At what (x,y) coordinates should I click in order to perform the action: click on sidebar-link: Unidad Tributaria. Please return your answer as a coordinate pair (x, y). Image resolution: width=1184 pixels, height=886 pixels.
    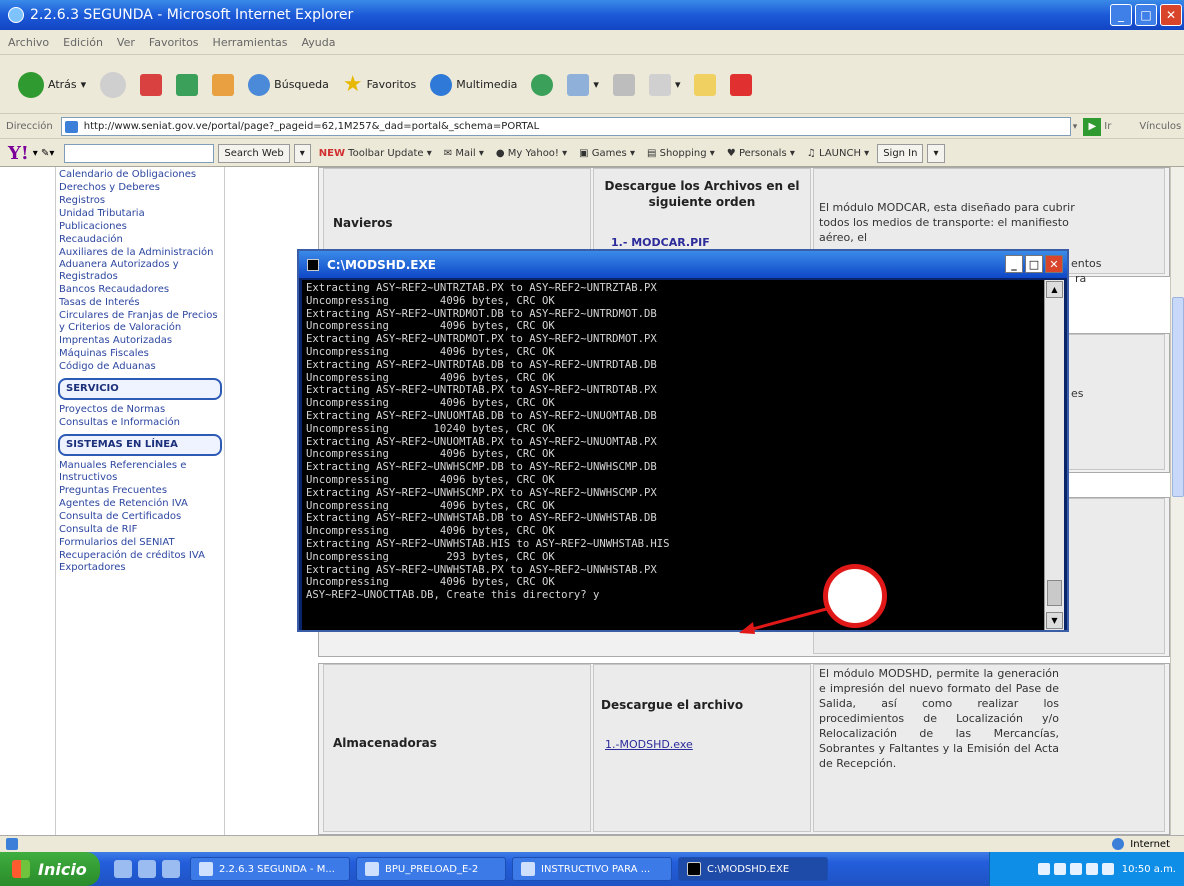
    Looking at the image, I should click on (140, 214).